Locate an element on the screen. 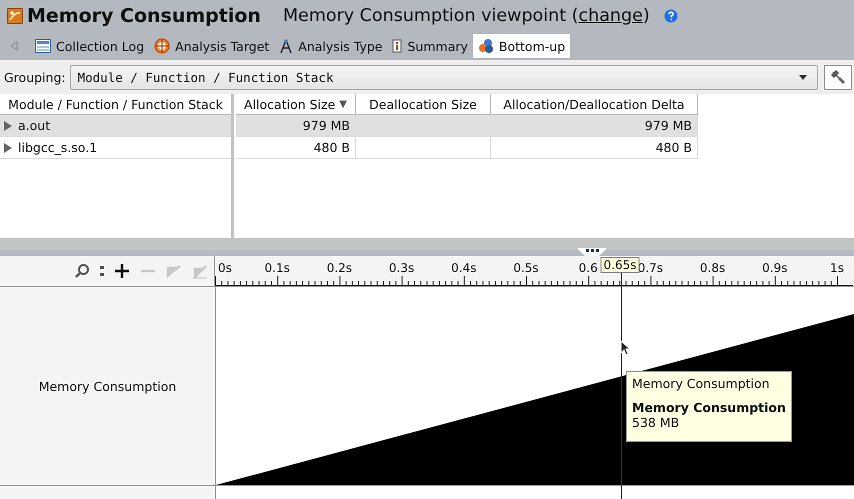 The image size is (854, 499). tick-label: 0.9s is located at coordinates (775, 268).